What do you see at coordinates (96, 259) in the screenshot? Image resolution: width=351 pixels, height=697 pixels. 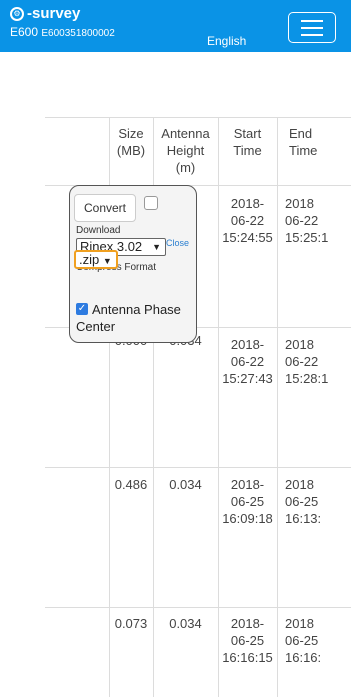 I see `compress-format-select: .zip ▼` at bounding box center [96, 259].